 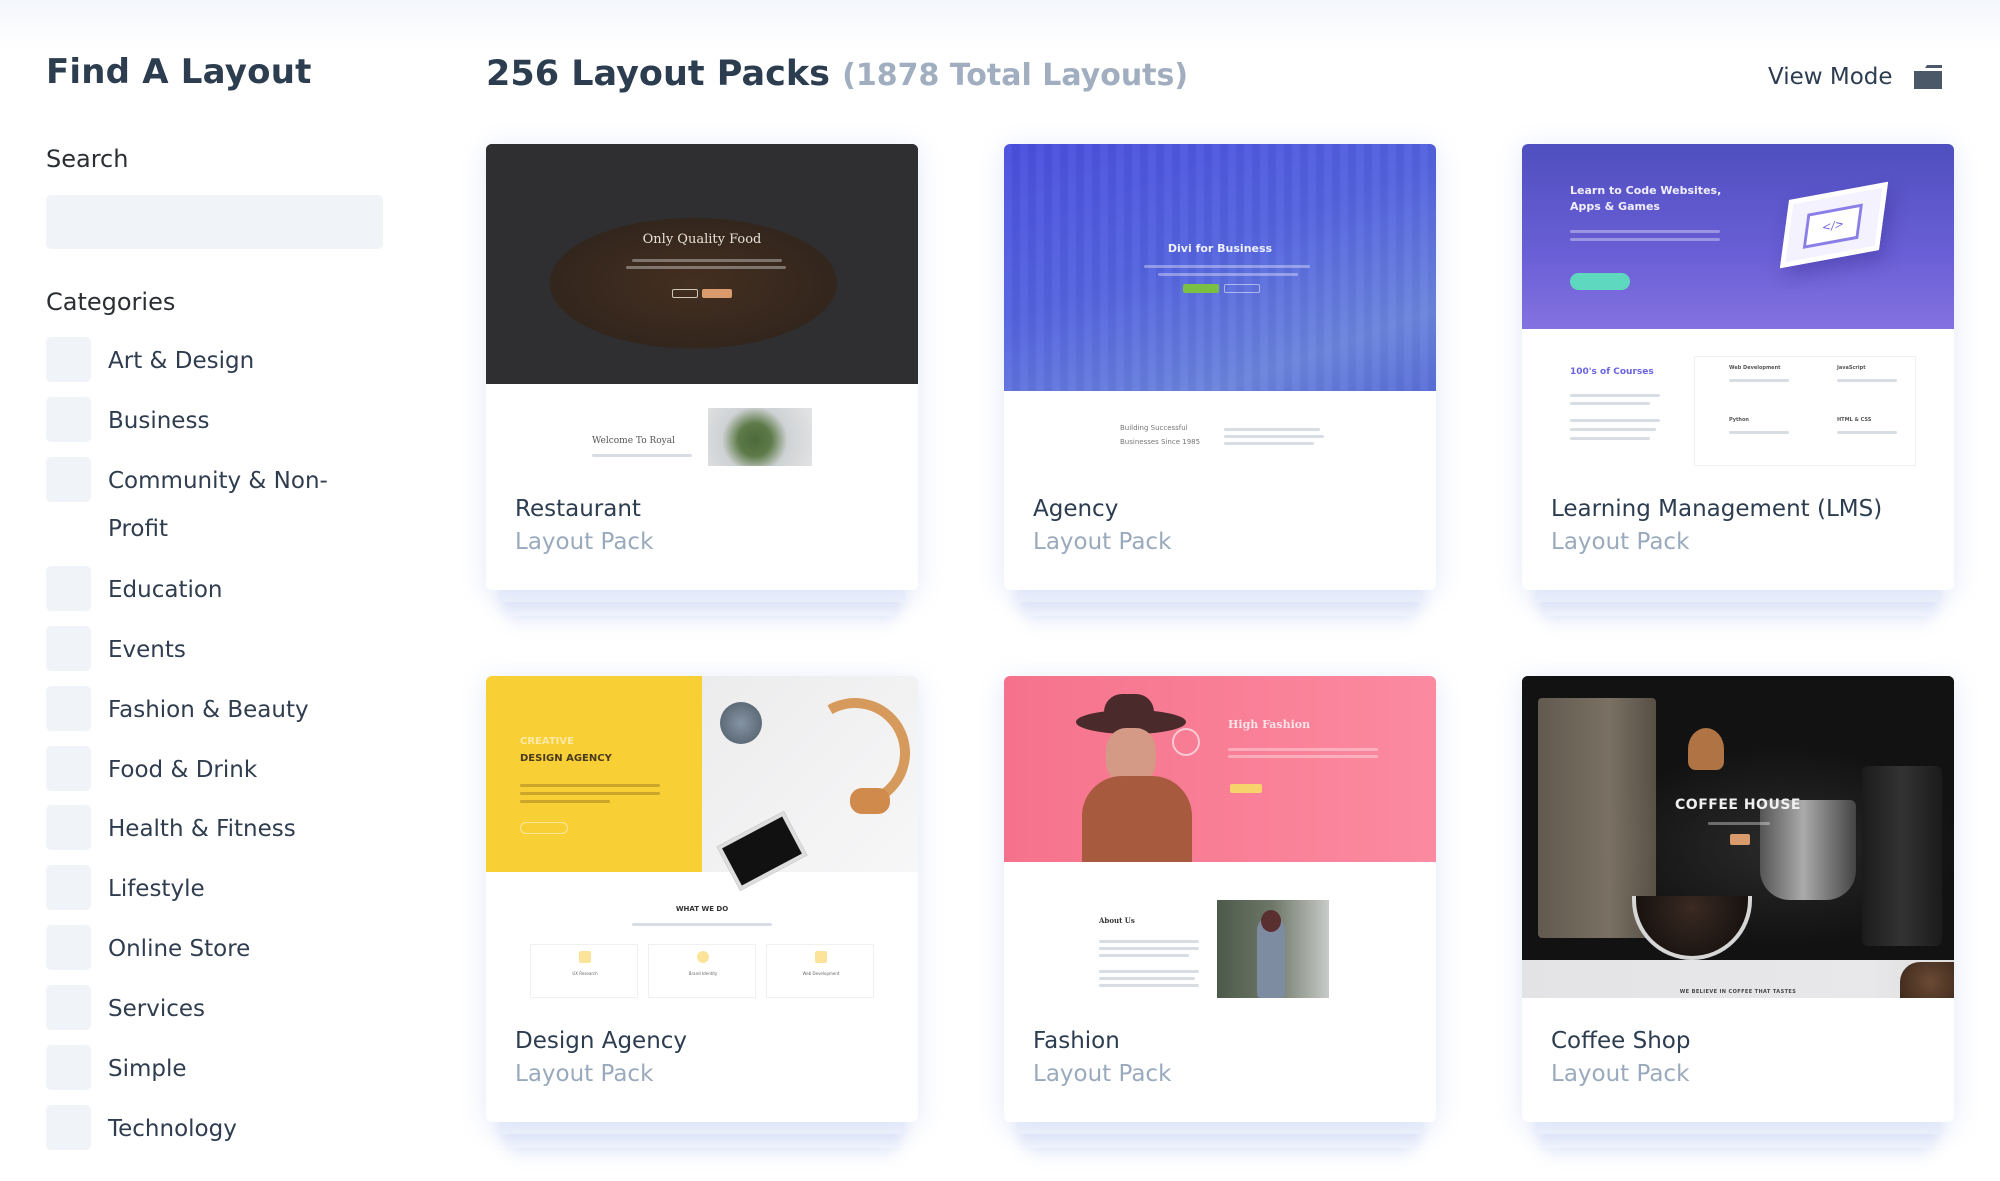 I want to click on category-label: Business, so click(x=159, y=421).